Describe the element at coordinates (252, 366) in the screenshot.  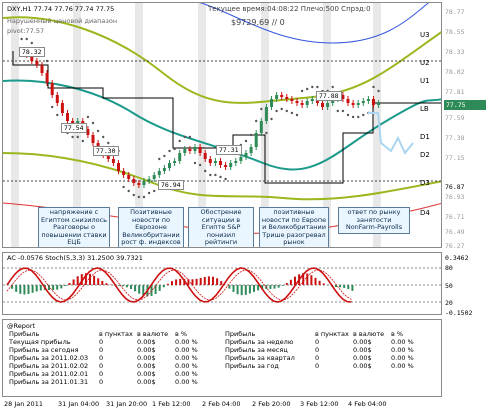
I see `report-label: Прибыль за год` at that location.